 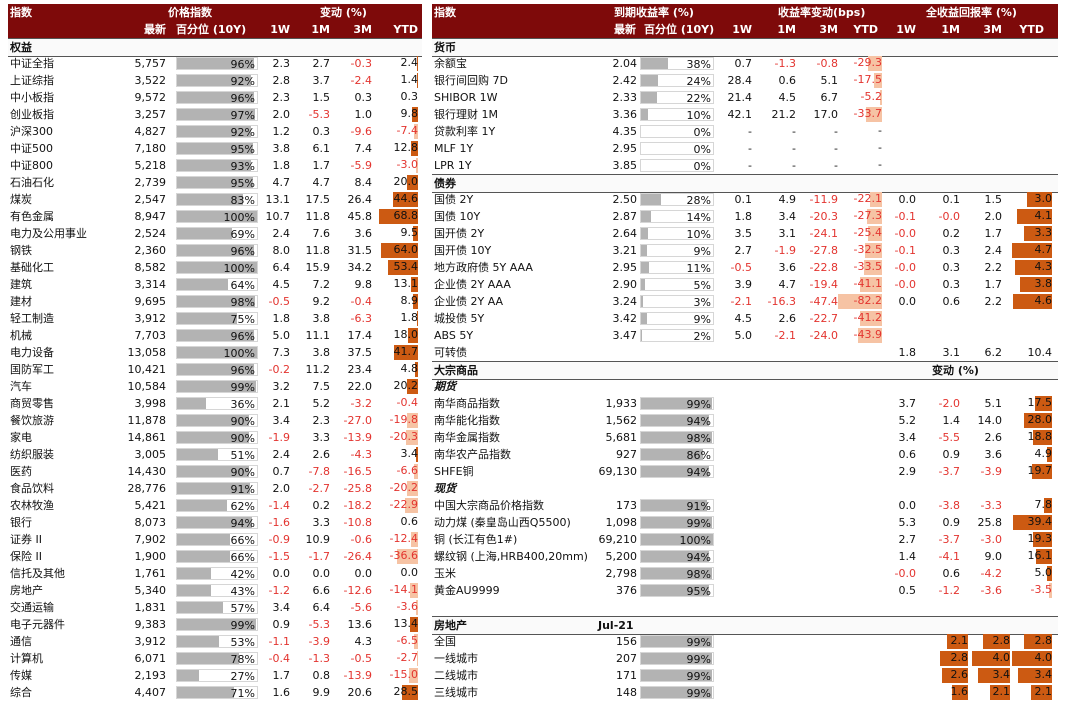 What do you see at coordinates (745, 692) in the screenshot?
I see `table-row: 三线城市 148 99% 1.6 2.1 2.1` at bounding box center [745, 692].